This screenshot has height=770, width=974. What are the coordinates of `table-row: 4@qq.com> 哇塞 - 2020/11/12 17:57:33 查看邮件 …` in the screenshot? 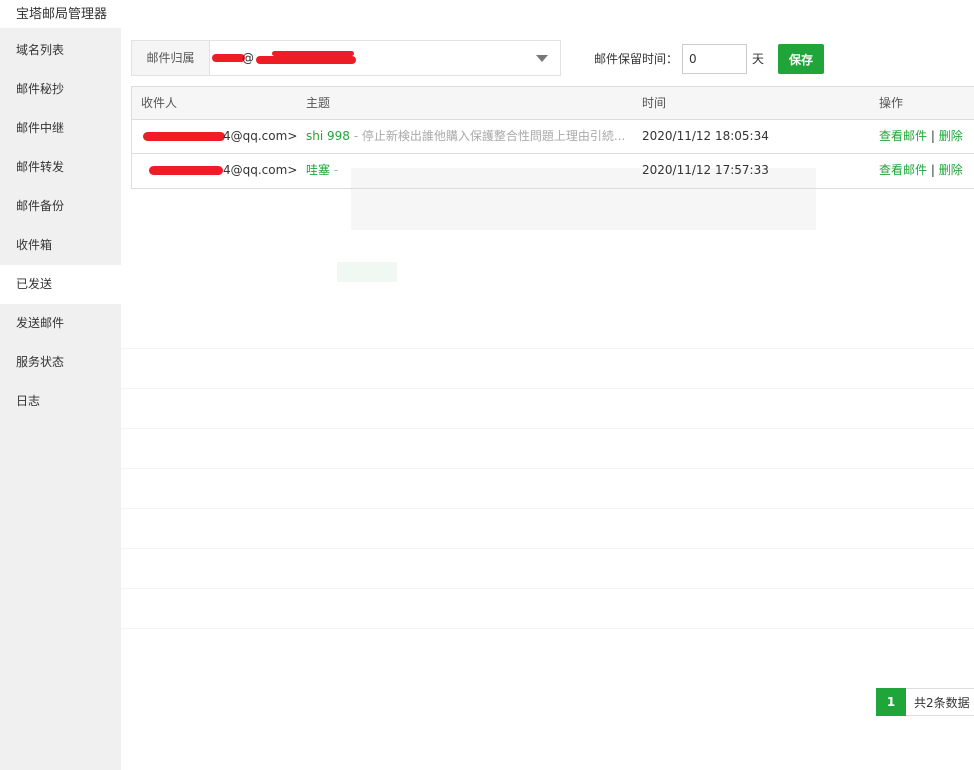 It's located at (553, 171).